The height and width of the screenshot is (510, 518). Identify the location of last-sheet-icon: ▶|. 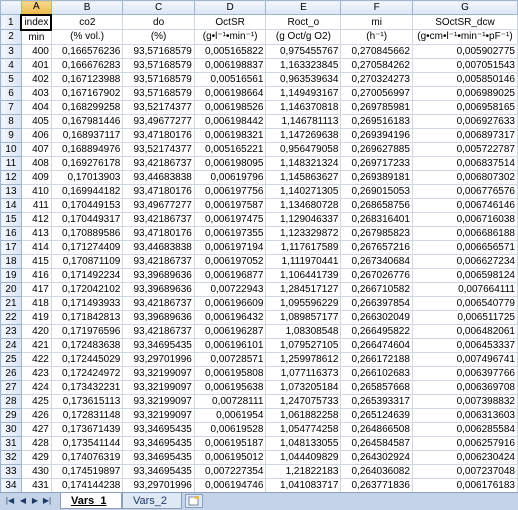
(47, 501).